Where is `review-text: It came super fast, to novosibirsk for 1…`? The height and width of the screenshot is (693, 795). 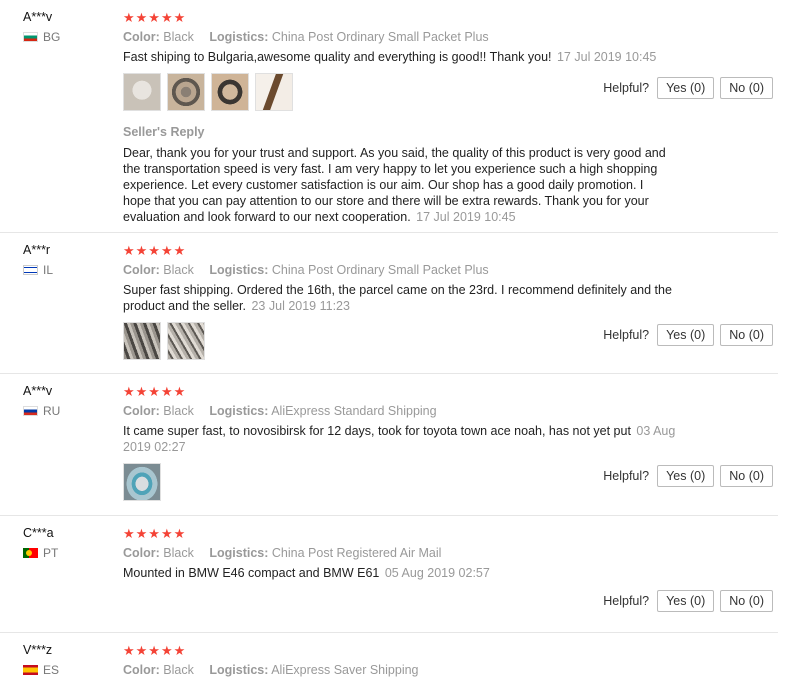 review-text: It came super fast, to novosibirsk for 1… is located at coordinates (408, 439).